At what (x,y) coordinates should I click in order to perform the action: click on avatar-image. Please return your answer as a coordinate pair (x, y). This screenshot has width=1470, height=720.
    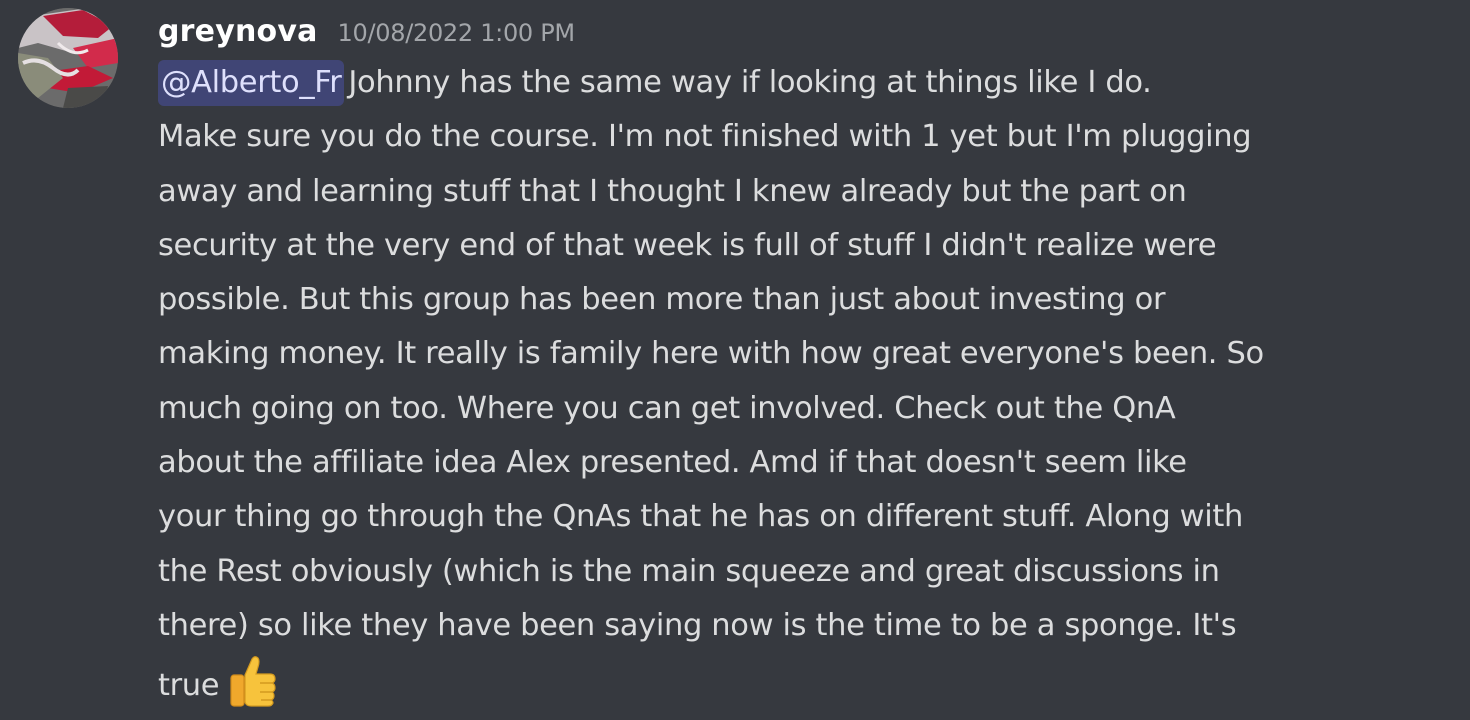
    Looking at the image, I should click on (68, 58).